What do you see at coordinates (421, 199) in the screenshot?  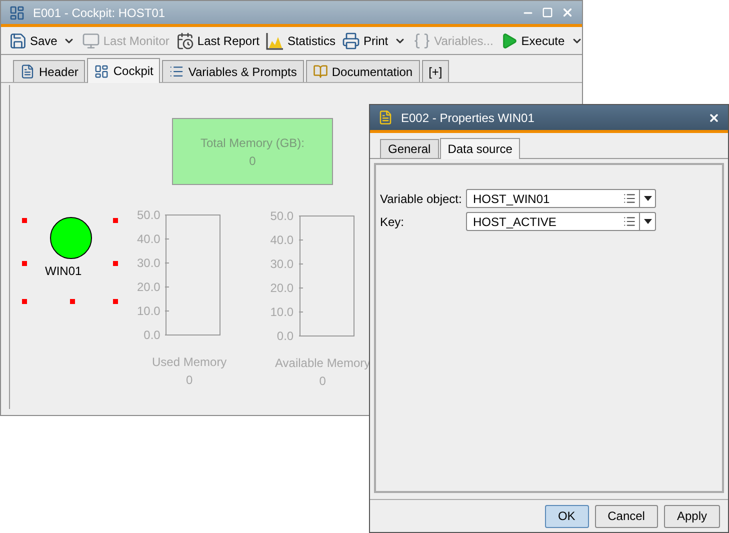 I see `field-label: Variable object:` at bounding box center [421, 199].